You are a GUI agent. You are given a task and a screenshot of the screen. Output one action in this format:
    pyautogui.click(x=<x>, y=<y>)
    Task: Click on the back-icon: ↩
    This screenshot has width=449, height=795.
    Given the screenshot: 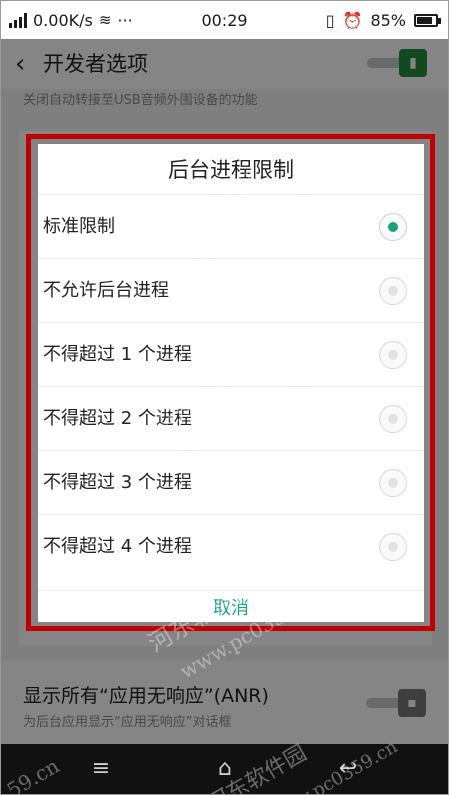 What is the action you would take?
    pyautogui.click(x=348, y=769)
    